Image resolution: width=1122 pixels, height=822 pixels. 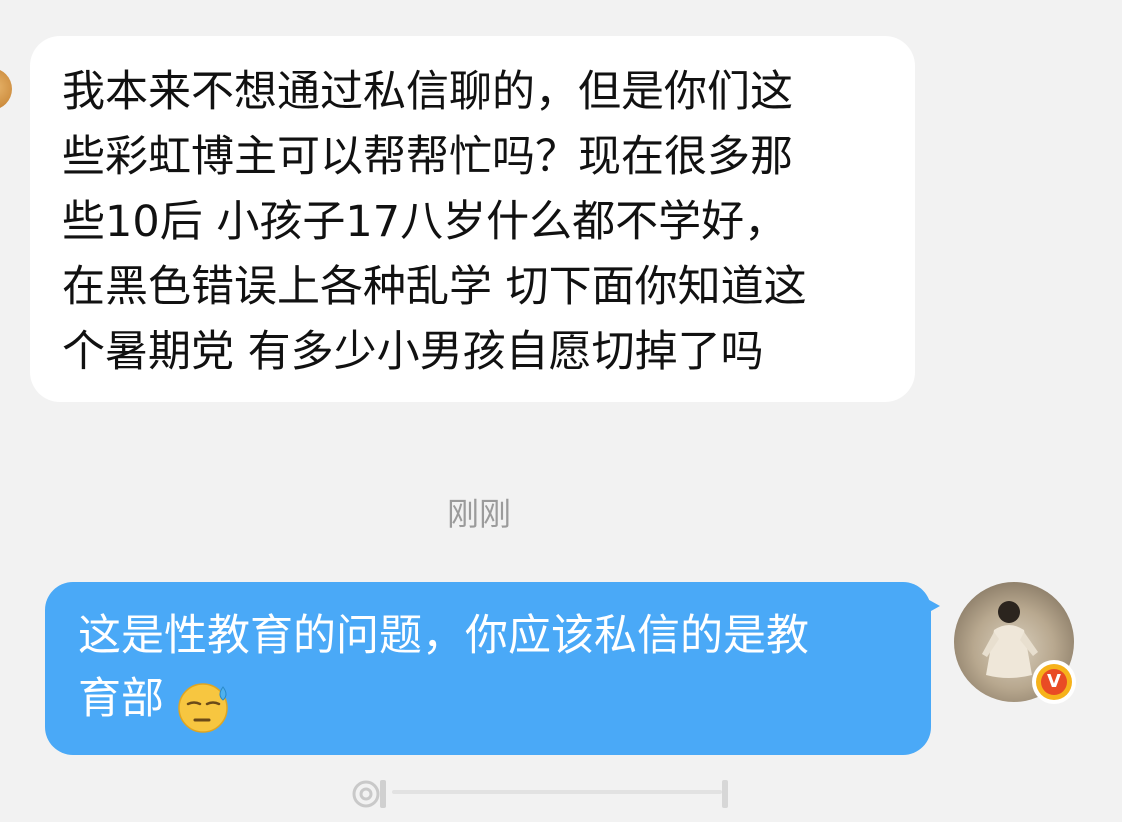 What do you see at coordinates (931, 606) in the screenshot?
I see `outgoing-bubble-tail` at bounding box center [931, 606].